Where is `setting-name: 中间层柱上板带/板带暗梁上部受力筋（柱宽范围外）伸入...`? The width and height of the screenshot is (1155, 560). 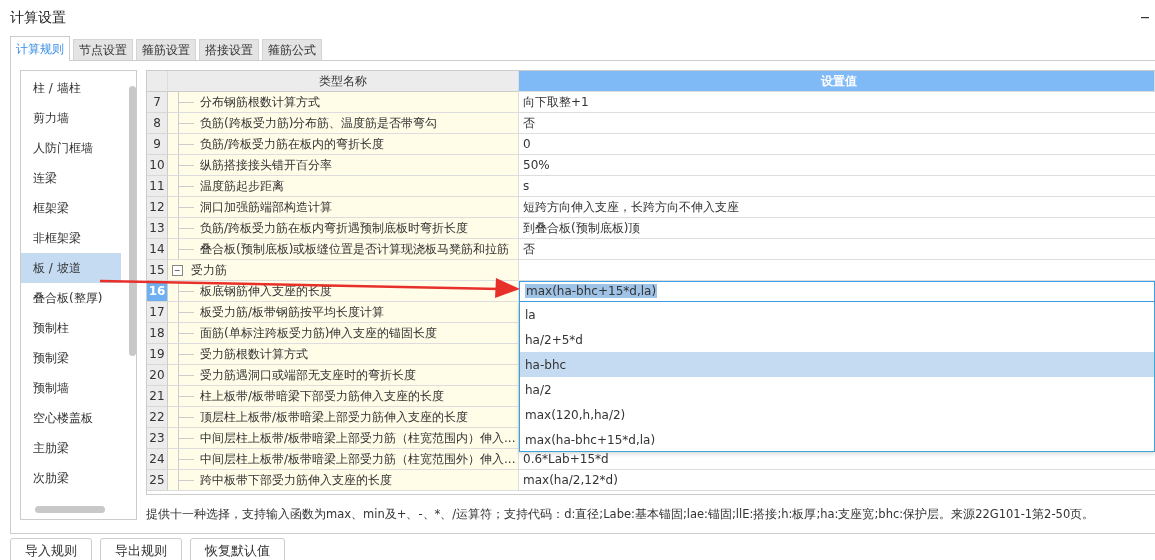 setting-name: 中间层柱上板带/板带暗梁上部受力筋（柱宽范围外）伸入... is located at coordinates (358, 459).